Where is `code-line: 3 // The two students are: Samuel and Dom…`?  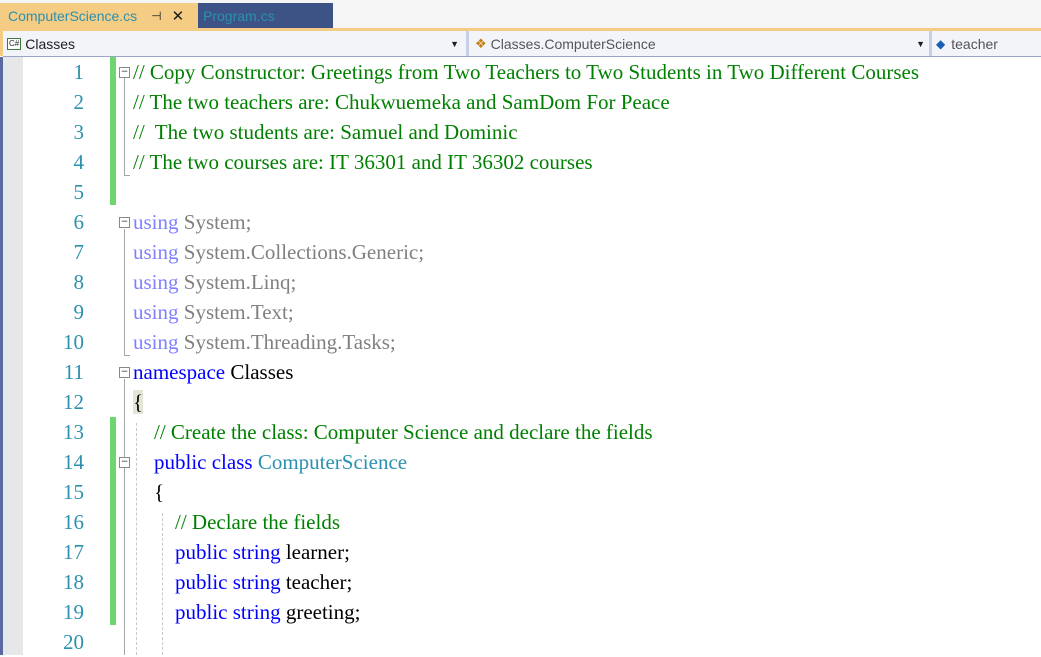 code-line: 3 // The two students are: Samuel and Dom… is located at coordinates (520, 132).